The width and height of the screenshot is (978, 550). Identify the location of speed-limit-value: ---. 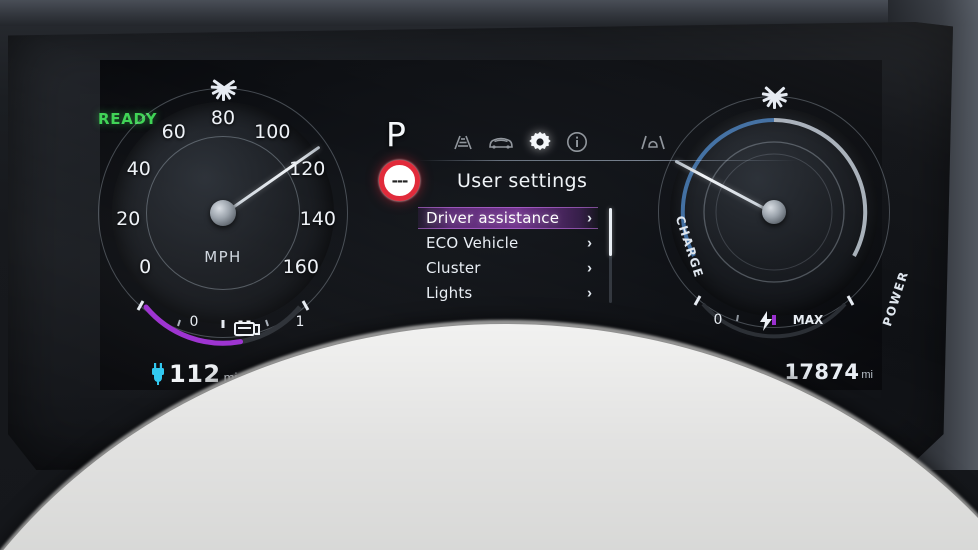
(400, 180).